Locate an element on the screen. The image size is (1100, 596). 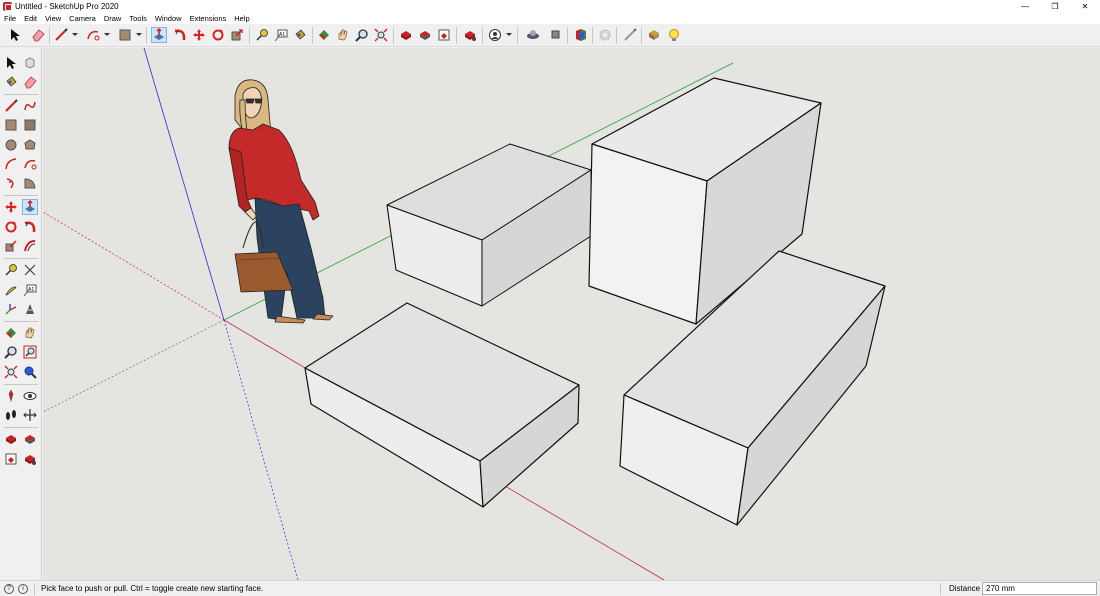
menu-help: Help is located at coordinates (241, 18).